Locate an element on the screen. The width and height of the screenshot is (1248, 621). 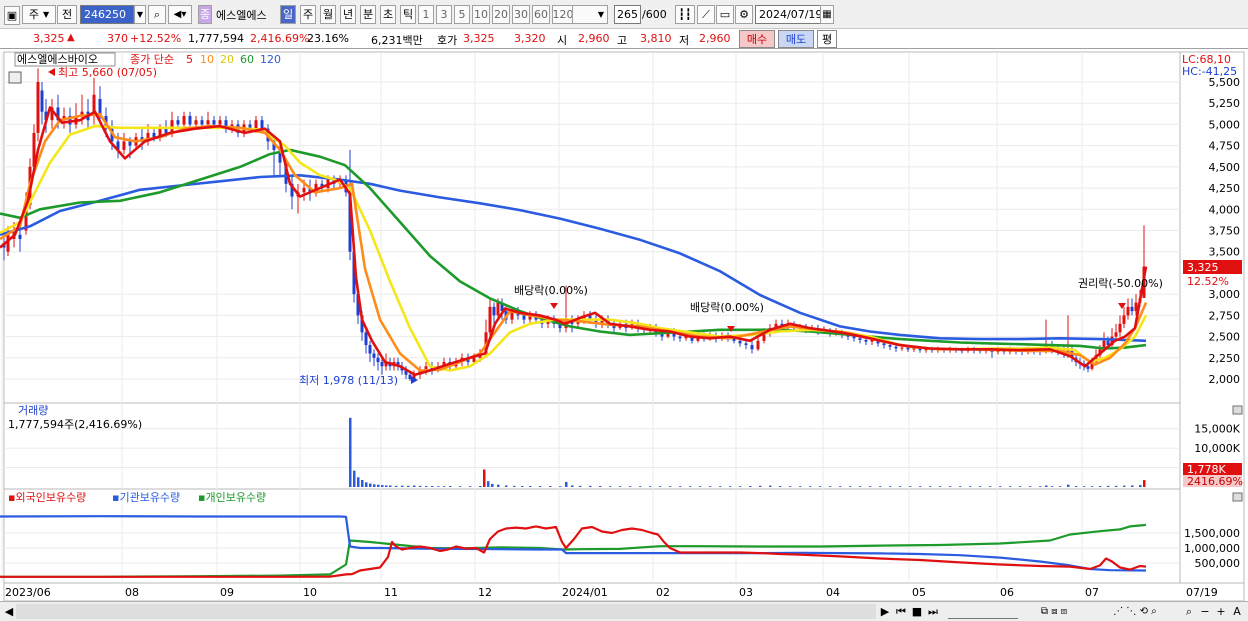
eval-button: 평 is located at coordinates (827, 39).